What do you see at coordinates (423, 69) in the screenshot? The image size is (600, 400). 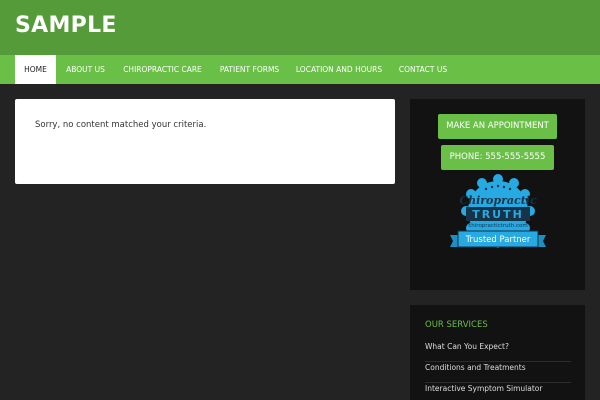 I see `nav-item-contact-us: CONTACT US` at bounding box center [423, 69].